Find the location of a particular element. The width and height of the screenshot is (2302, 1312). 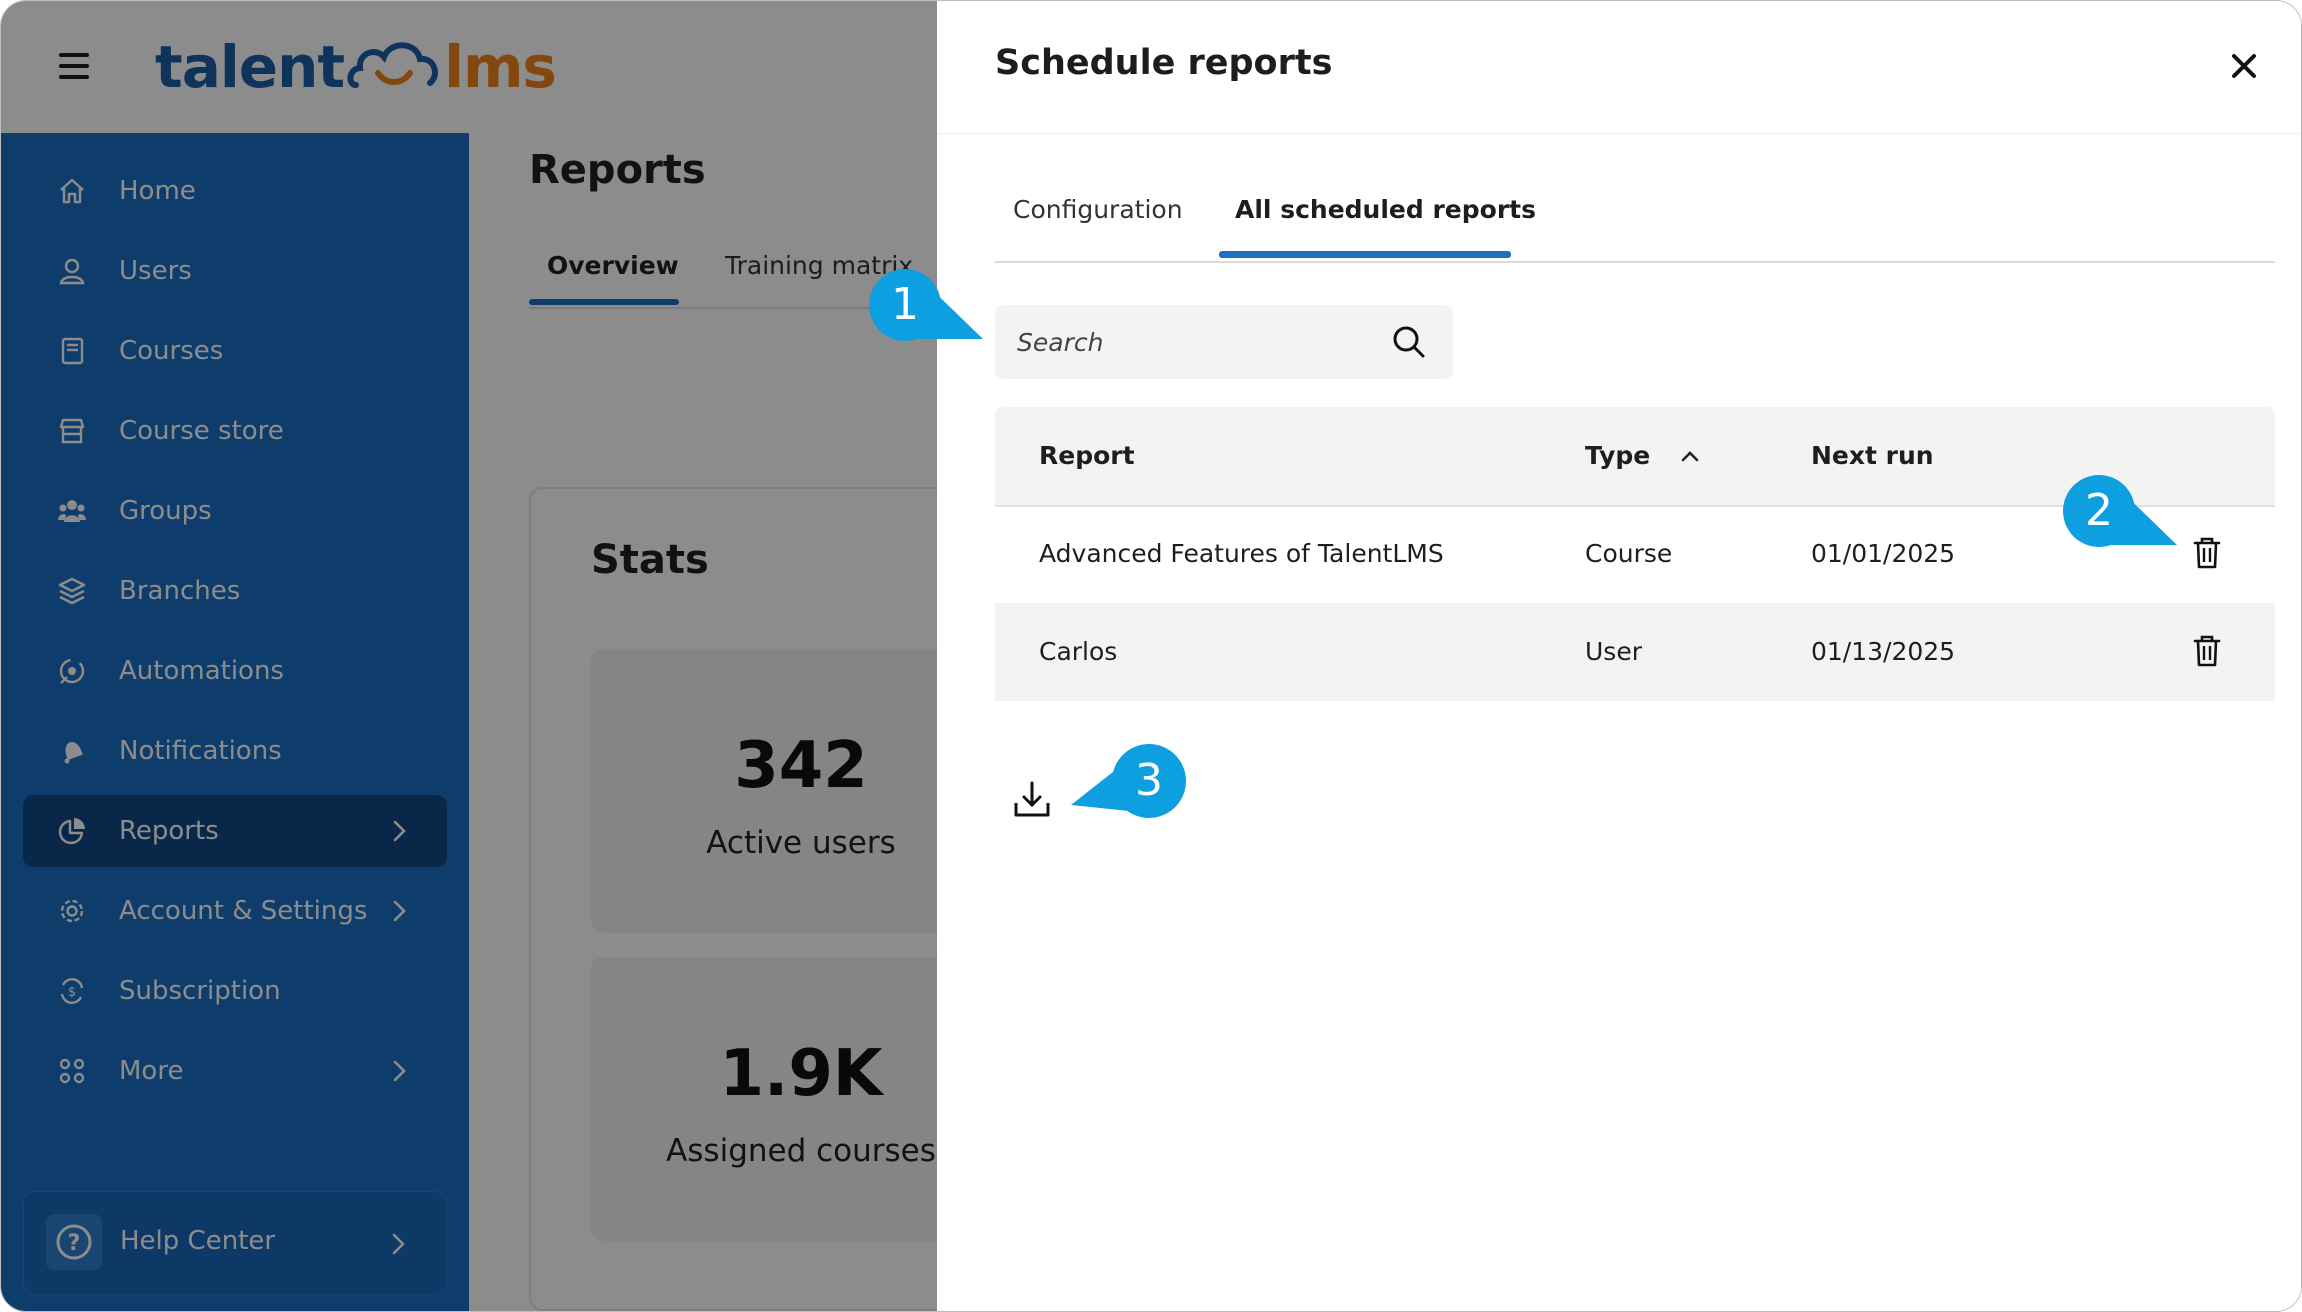

drawer-tabs: Configuration All scheduled reports is located at coordinates (1635, 222).